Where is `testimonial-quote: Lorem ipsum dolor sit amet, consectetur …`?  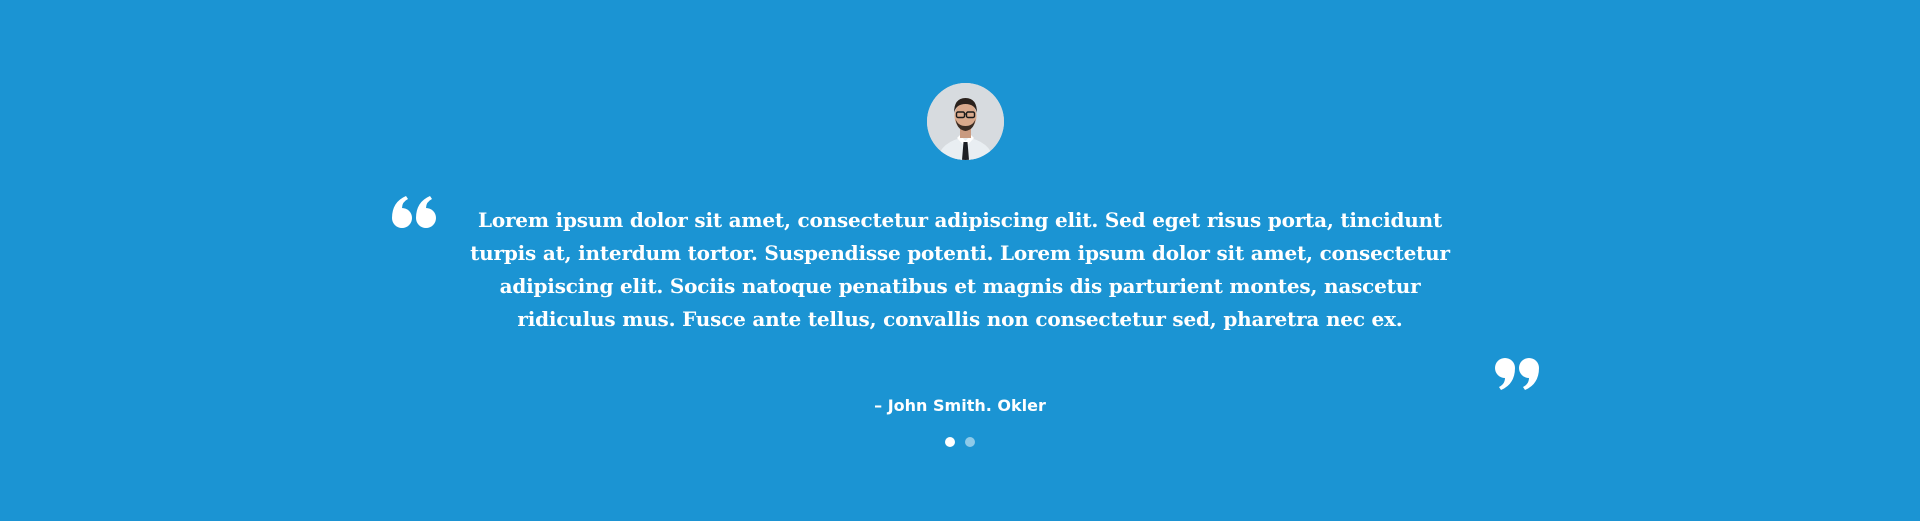
testimonial-quote: Lorem ipsum dolor sit amet, consectetur … is located at coordinates (960, 269).